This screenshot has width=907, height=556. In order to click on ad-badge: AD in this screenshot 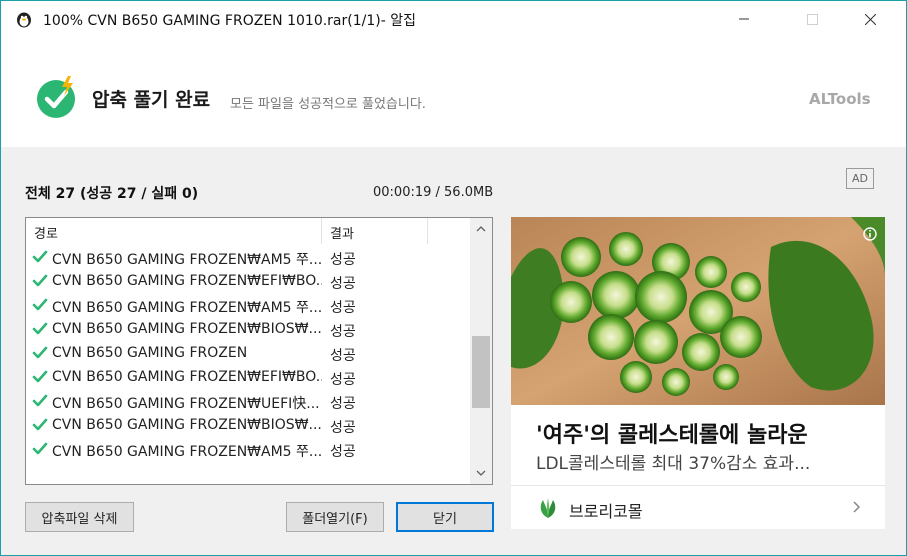, I will do `click(860, 178)`.